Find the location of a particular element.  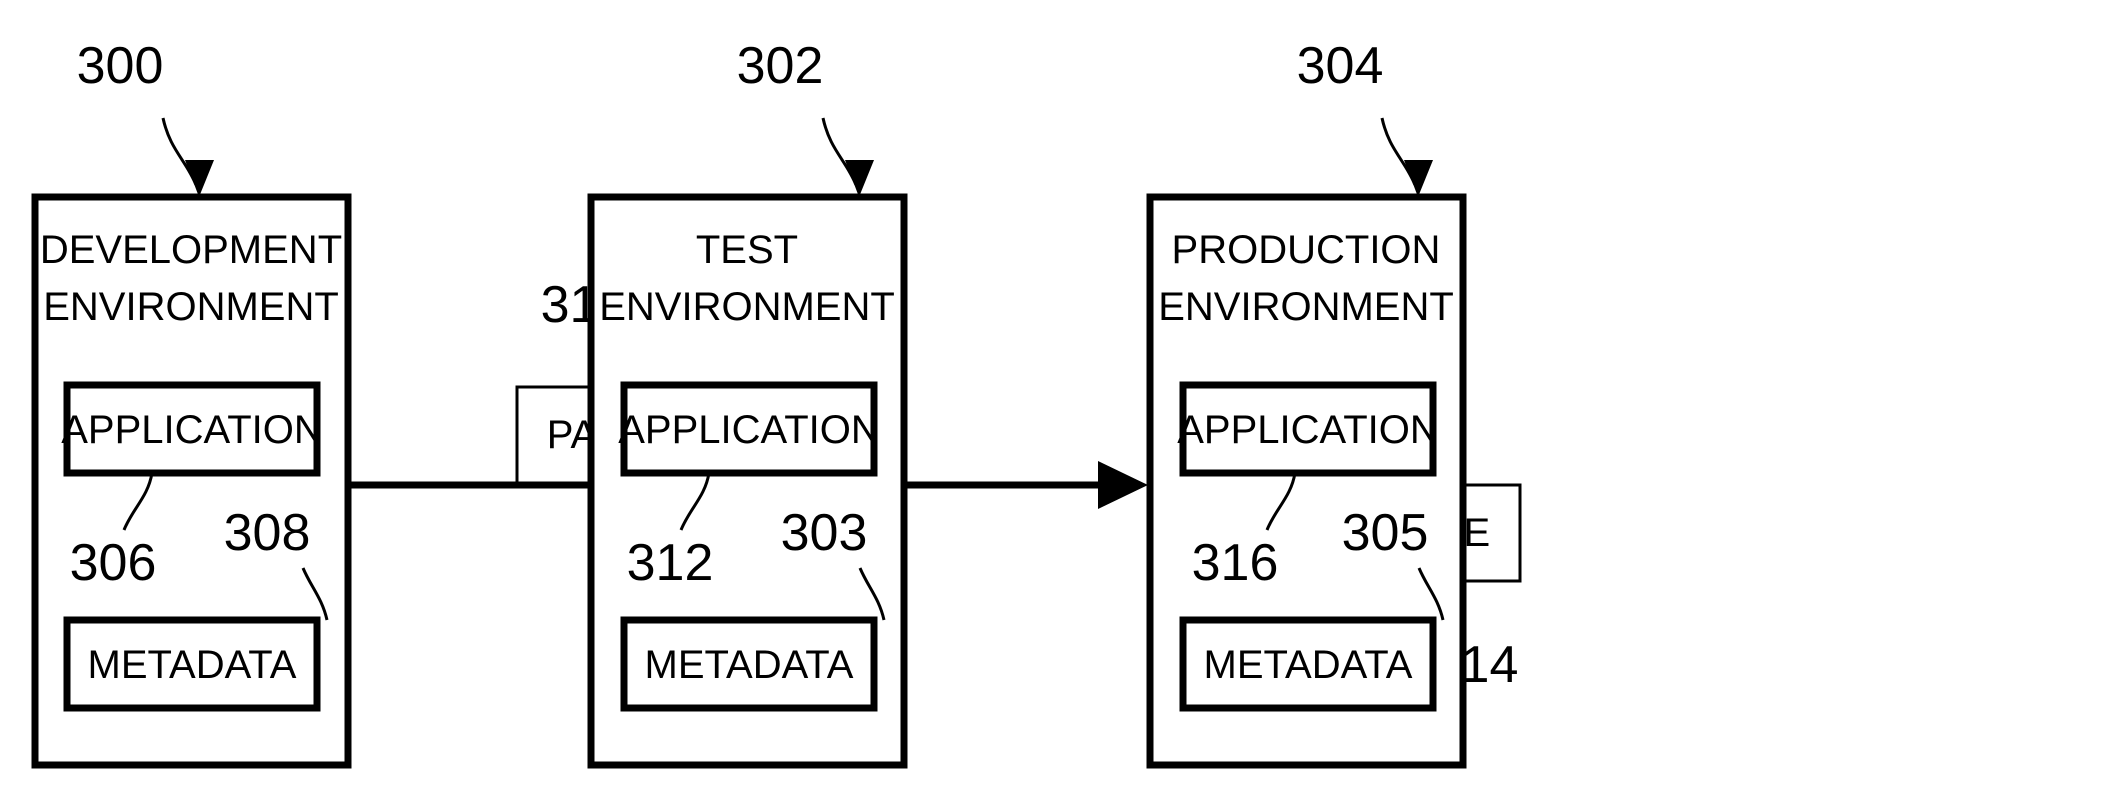

ref-number-316: 316 is located at coordinates (1235, 563).